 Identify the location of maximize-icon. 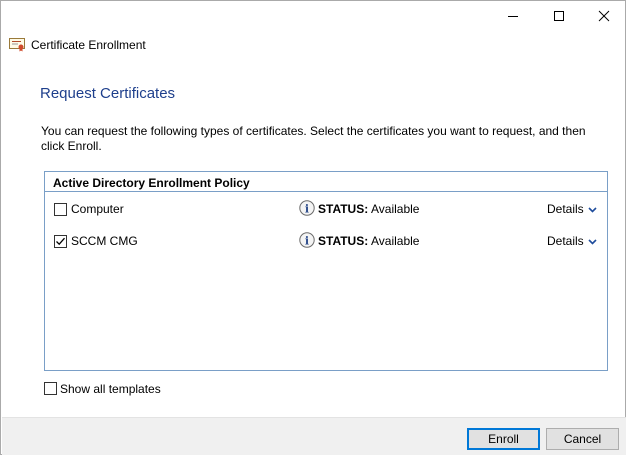
(559, 15).